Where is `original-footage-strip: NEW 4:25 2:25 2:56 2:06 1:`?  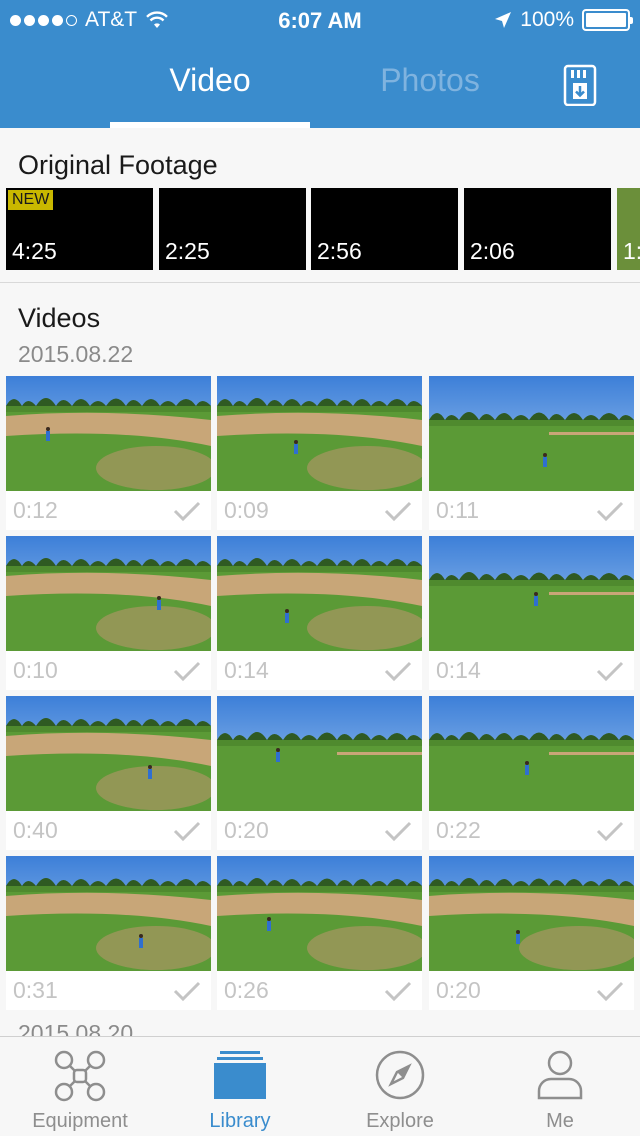
original-footage-strip: NEW 4:25 2:25 2:56 2:06 1: is located at coordinates (320, 229).